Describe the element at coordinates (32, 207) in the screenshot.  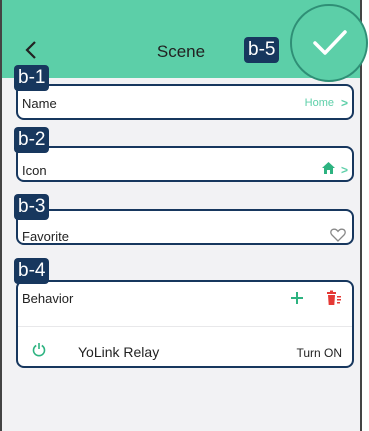
I see `badge-b3: b-3` at that location.